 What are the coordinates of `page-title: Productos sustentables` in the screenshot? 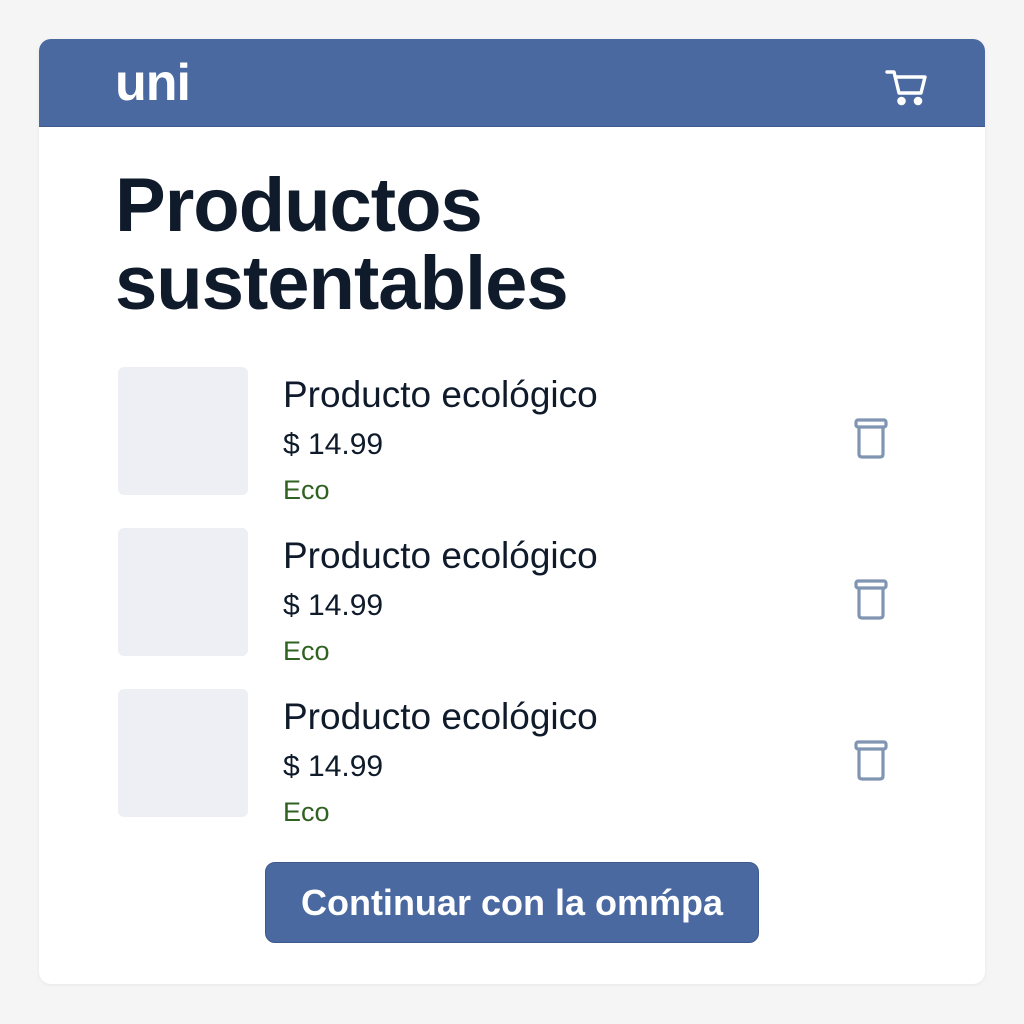 It's located at (342, 246).